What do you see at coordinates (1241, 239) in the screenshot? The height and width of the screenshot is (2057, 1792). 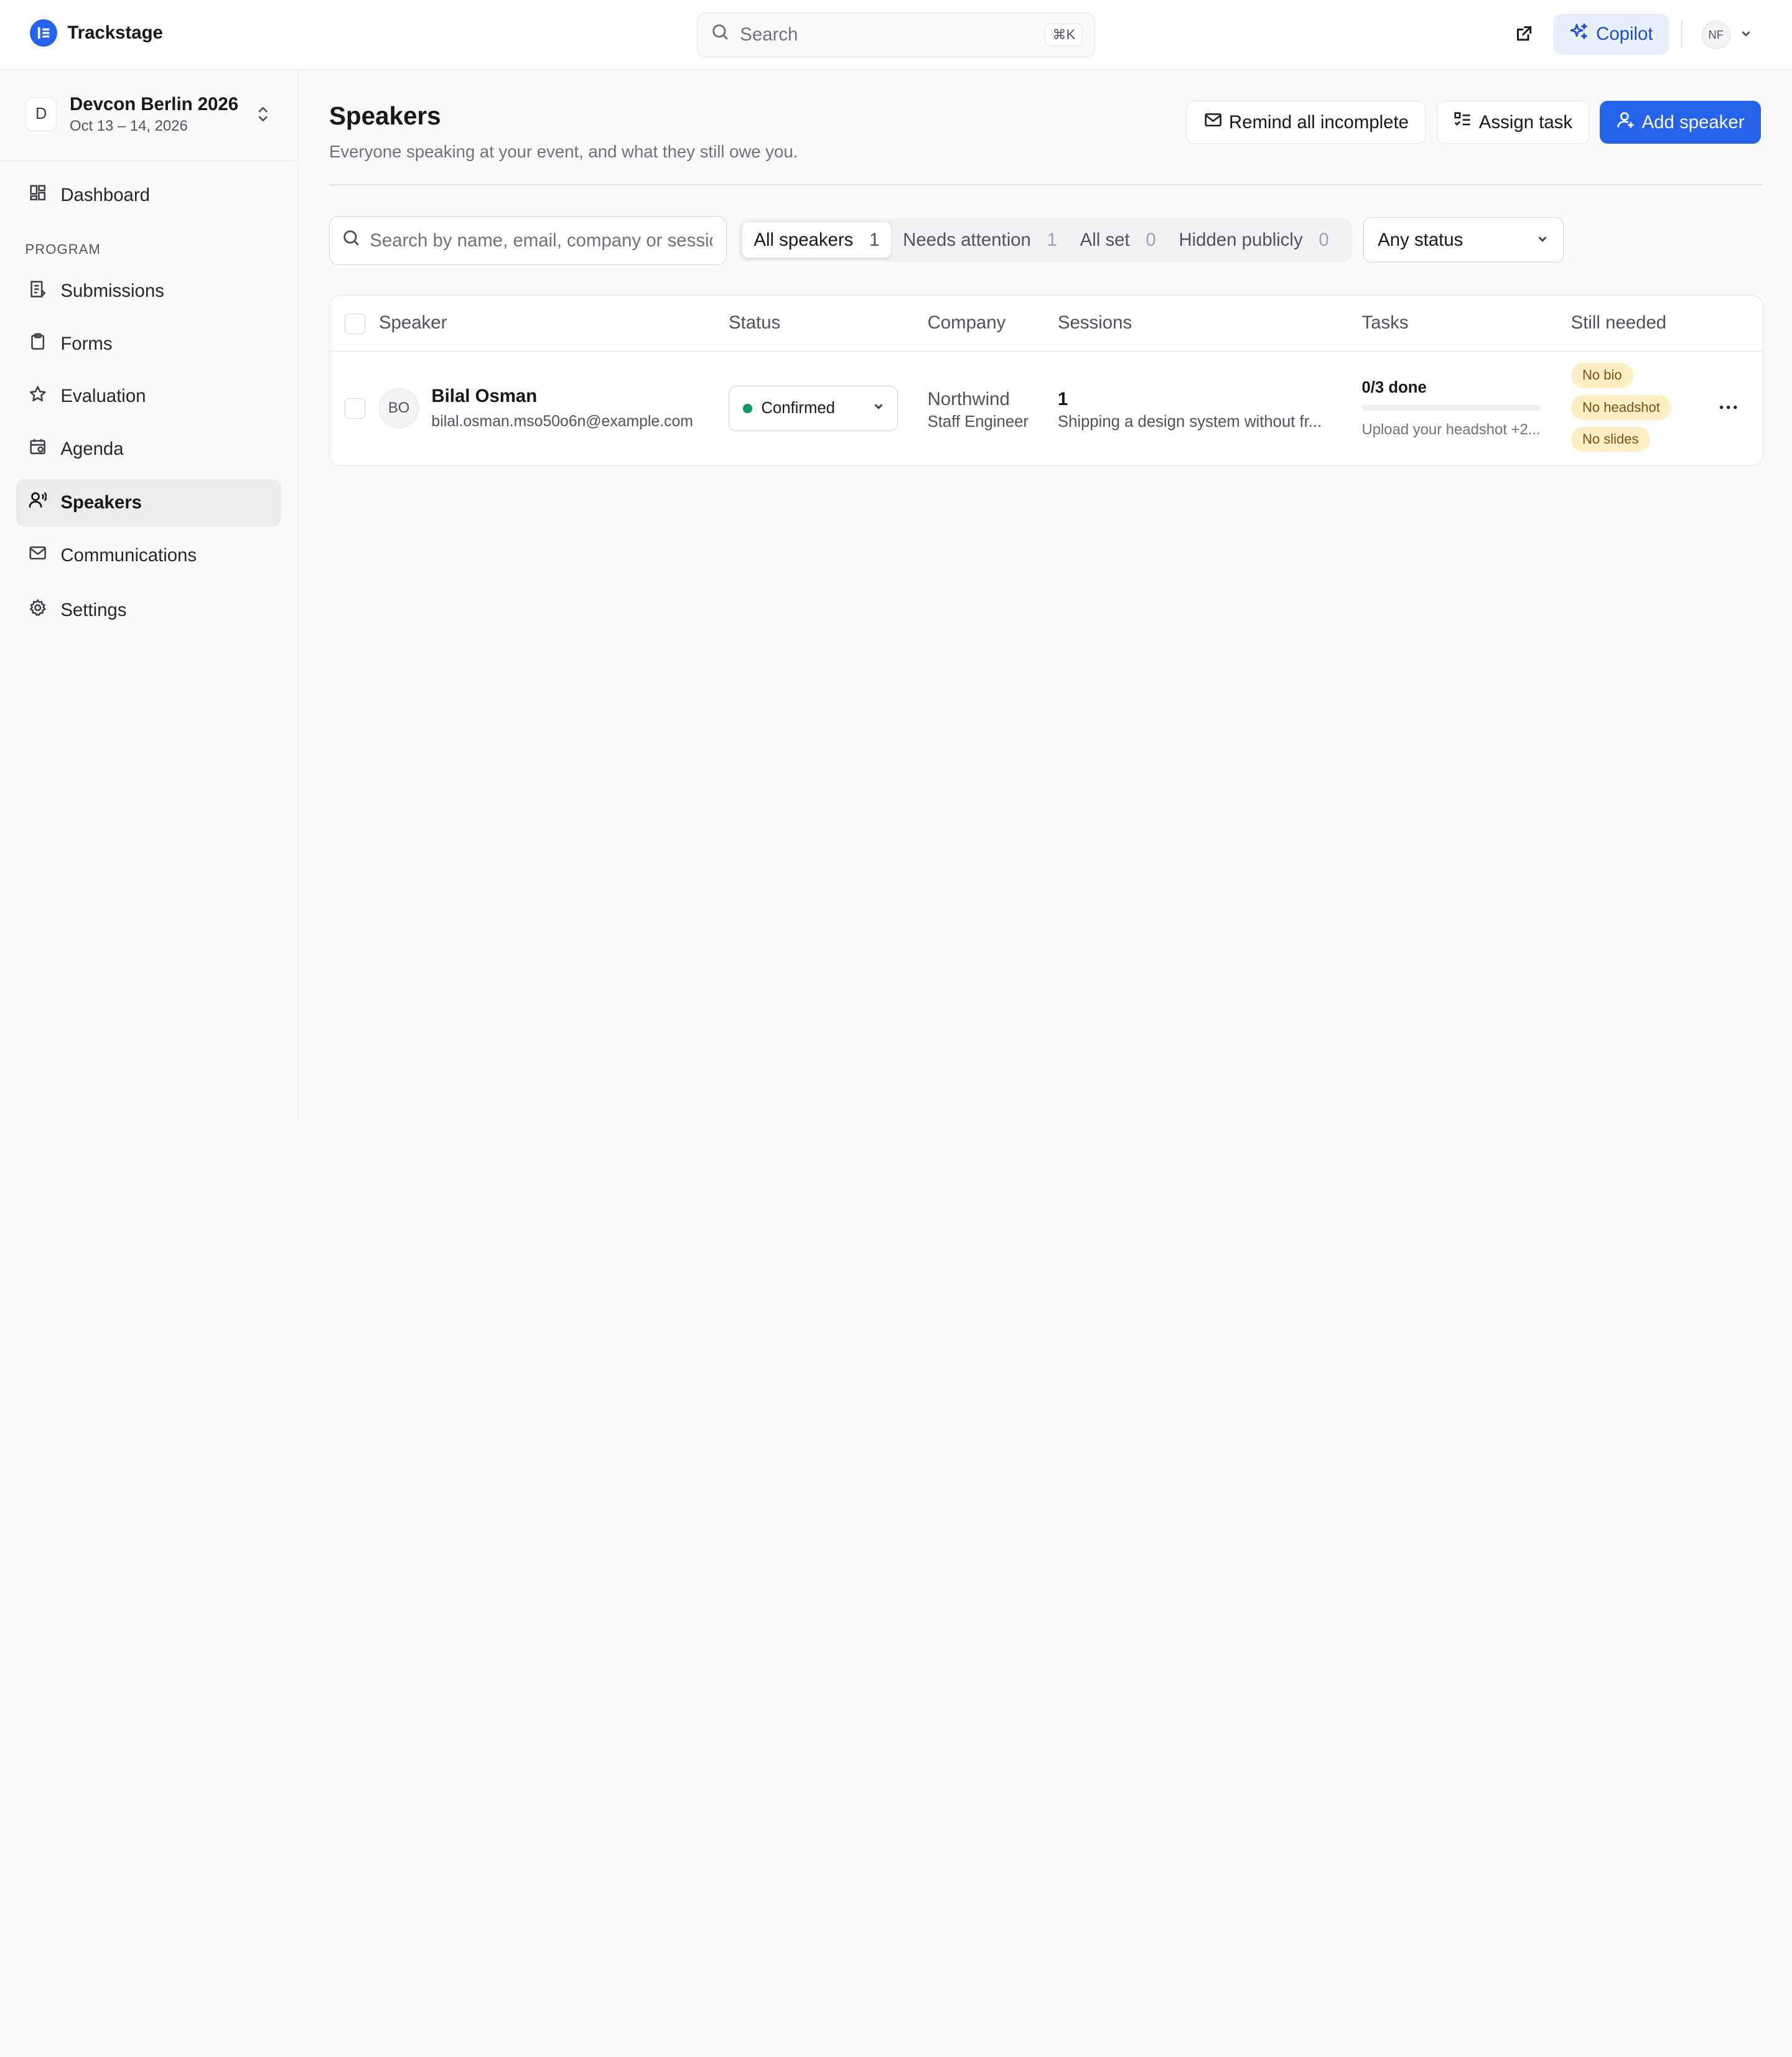 I see `tab-label: Hidden publicly` at bounding box center [1241, 239].